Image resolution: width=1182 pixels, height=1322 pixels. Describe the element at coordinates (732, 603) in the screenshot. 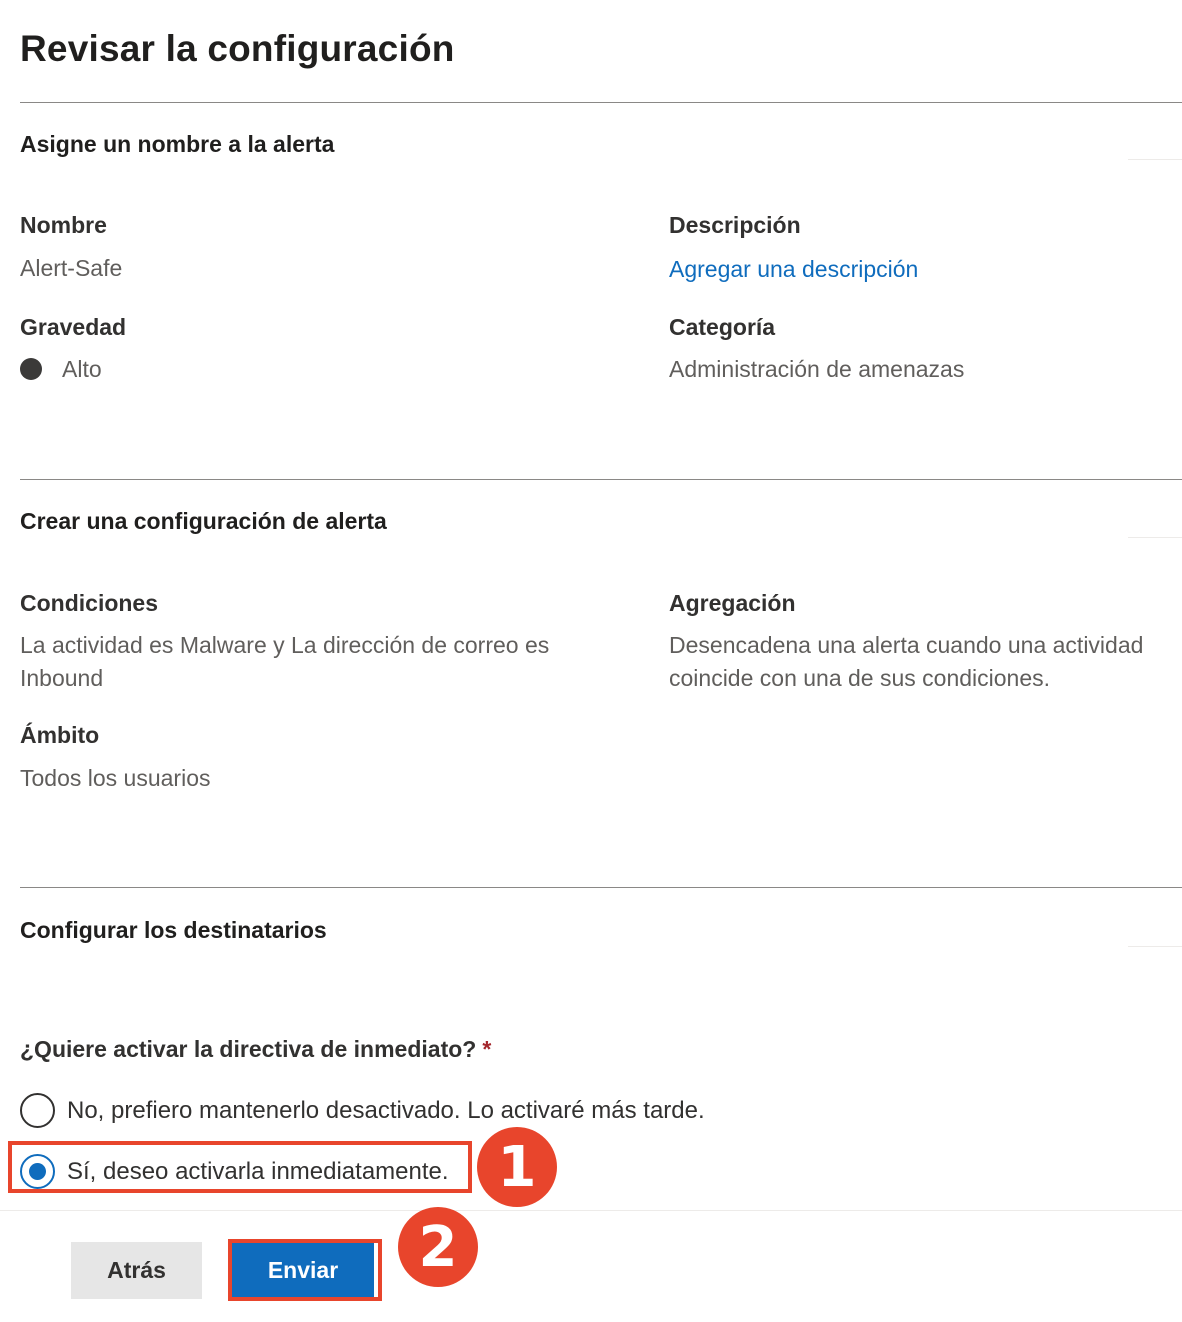

I see `aggregation-label: Agregación` at that location.